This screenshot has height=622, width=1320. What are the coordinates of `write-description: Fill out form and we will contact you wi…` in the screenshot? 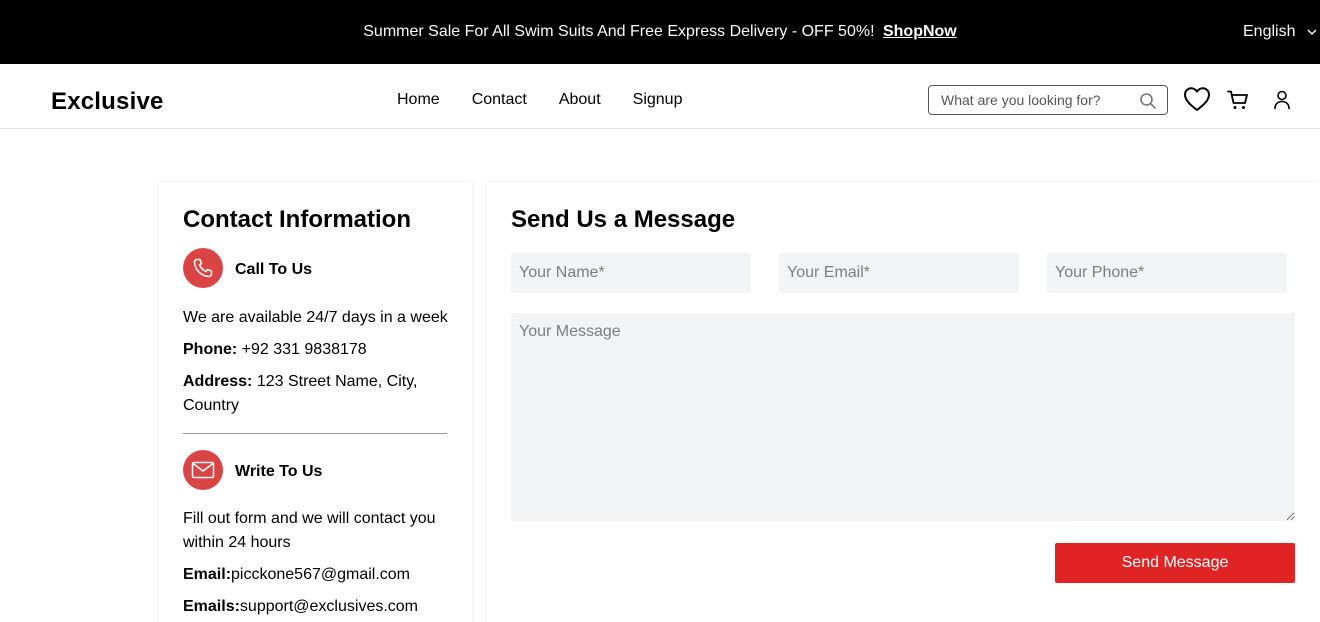 It's located at (309, 530).